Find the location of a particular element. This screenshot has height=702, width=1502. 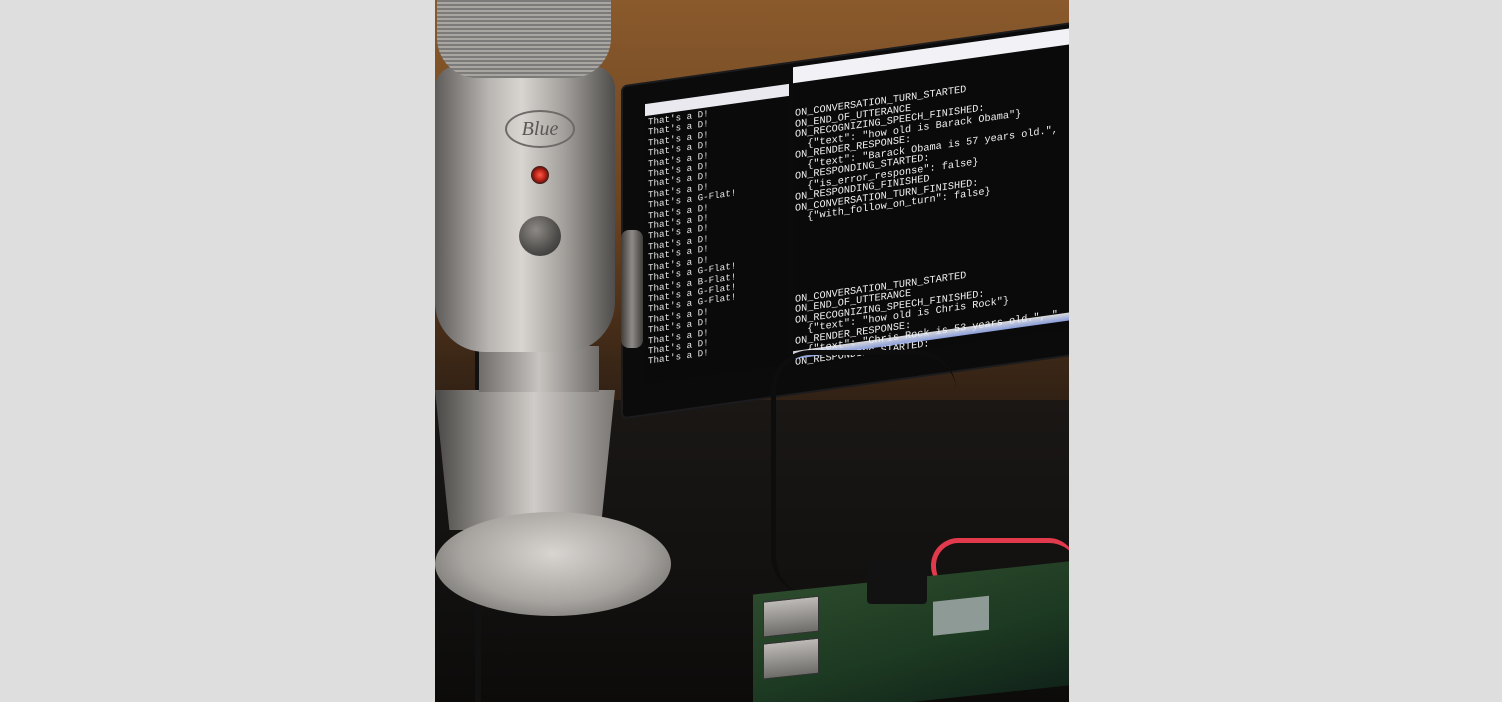

black-cable is located at coordinates (863, 472).